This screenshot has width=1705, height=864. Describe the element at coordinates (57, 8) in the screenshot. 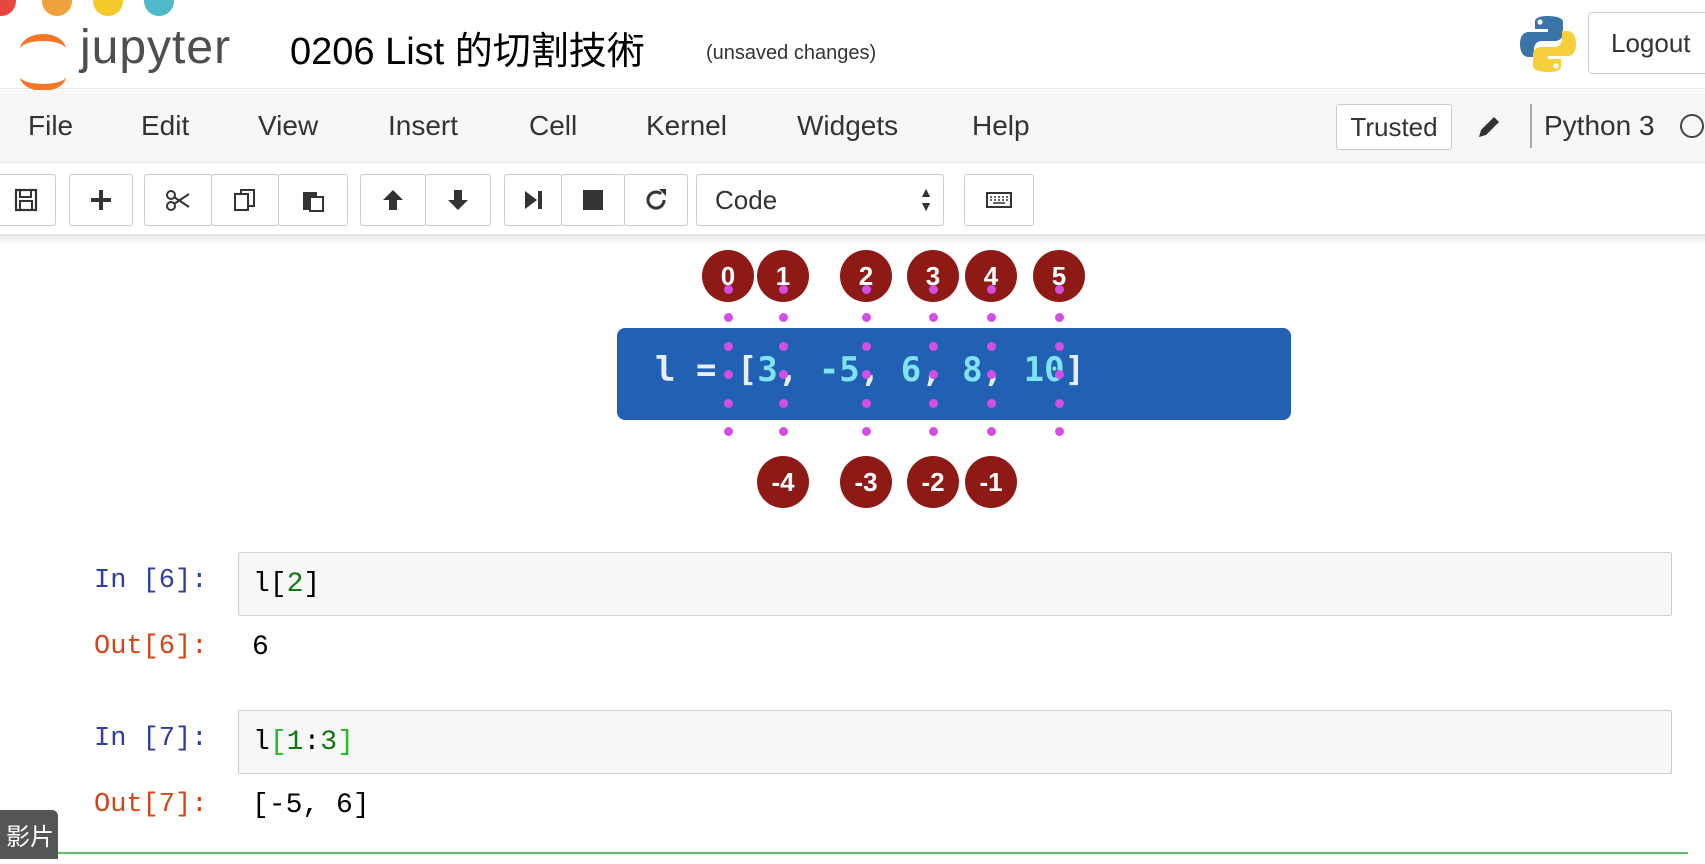

I see `minimize-dot` at that location.